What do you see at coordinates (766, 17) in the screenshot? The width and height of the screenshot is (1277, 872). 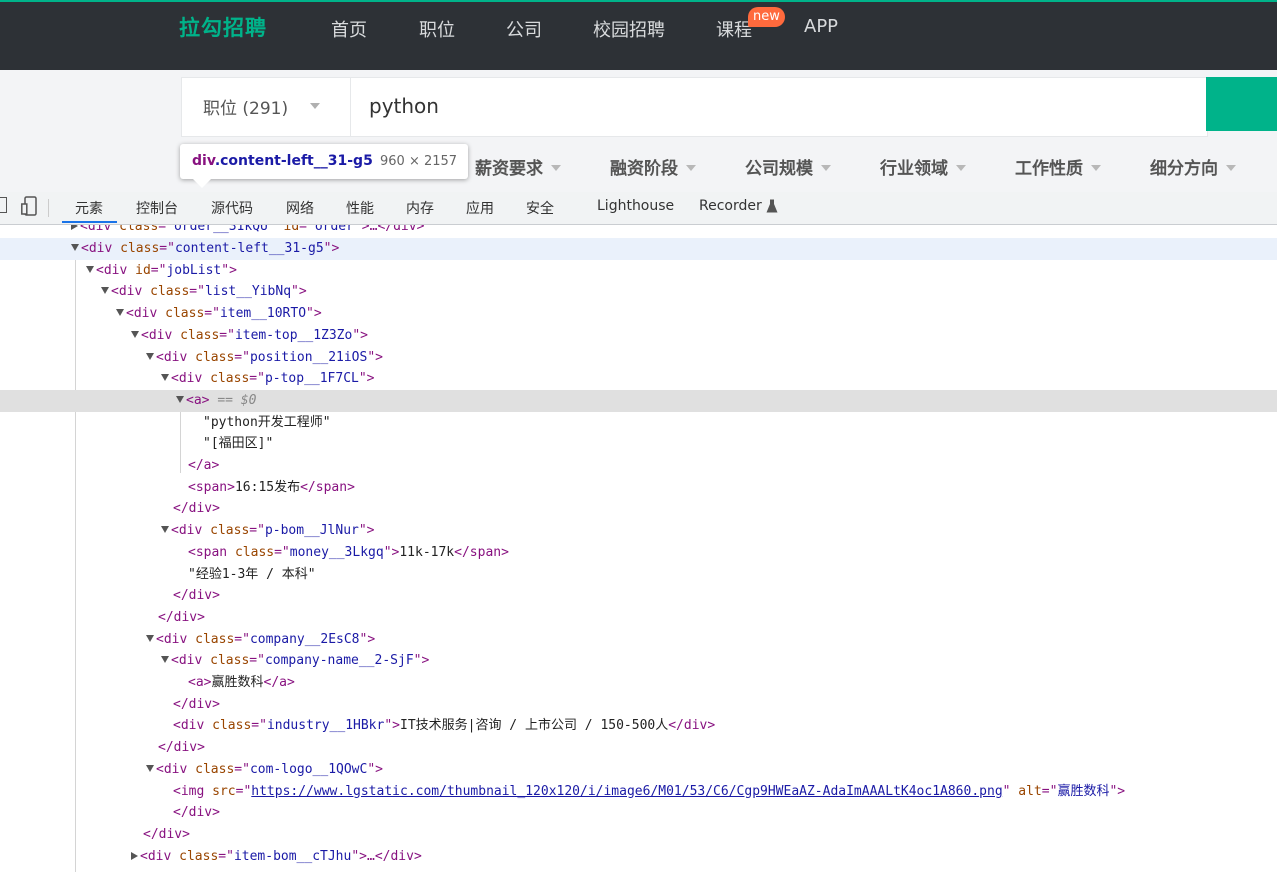 I see `new-badge: new` at bounding box center [766, 17].